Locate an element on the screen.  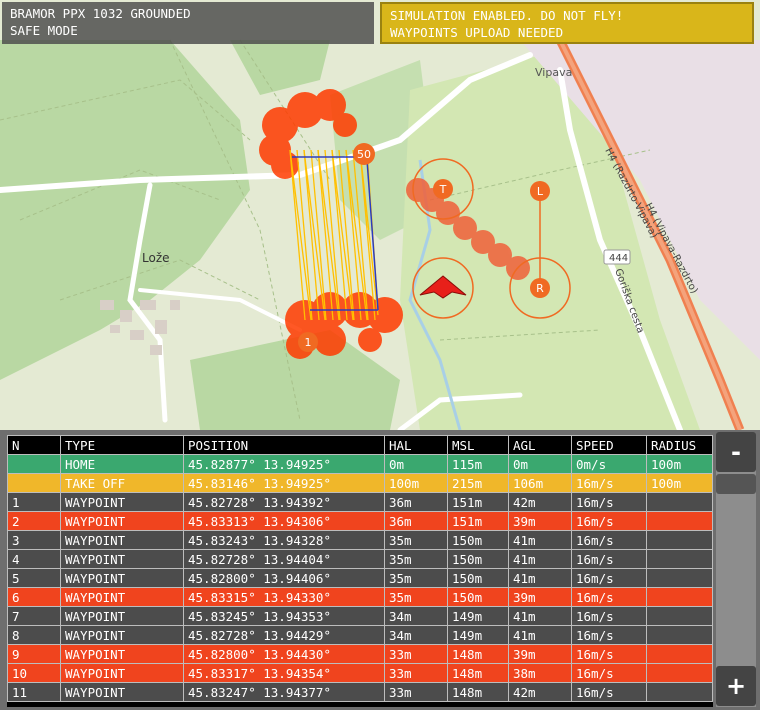
svg-text: 50 is located at coordinates (364, 154).